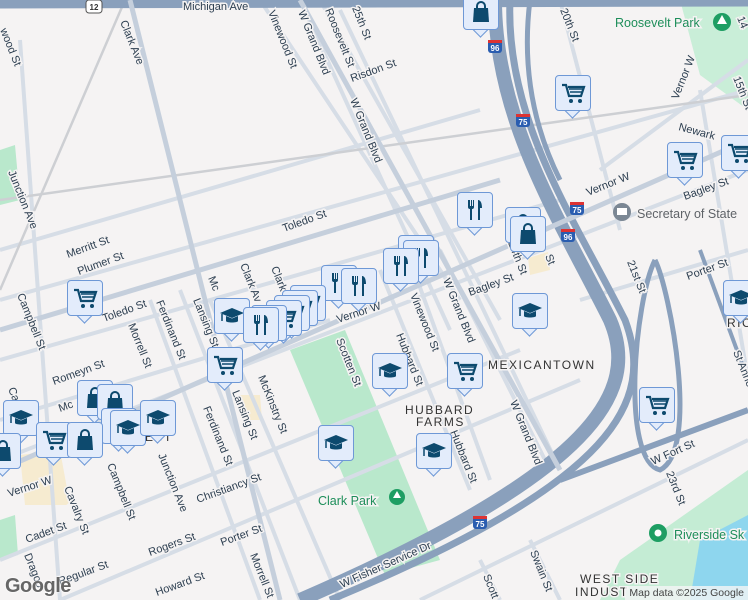 The image size is (748, 600). I want to click on street-label: 23rd St, so click(675, 488).